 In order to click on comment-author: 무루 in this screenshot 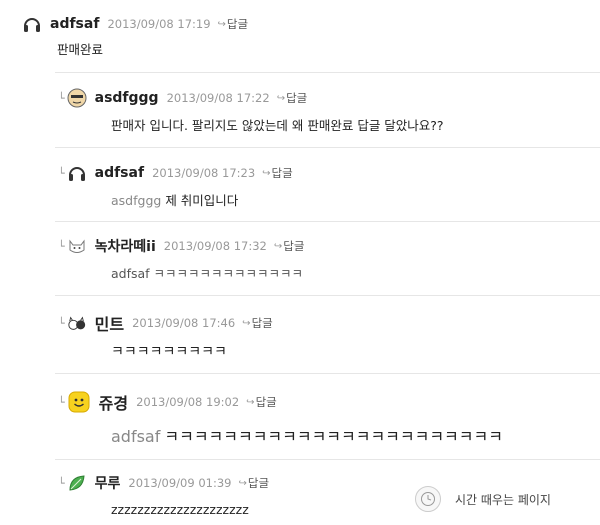, I will do `click(108, 483)`.